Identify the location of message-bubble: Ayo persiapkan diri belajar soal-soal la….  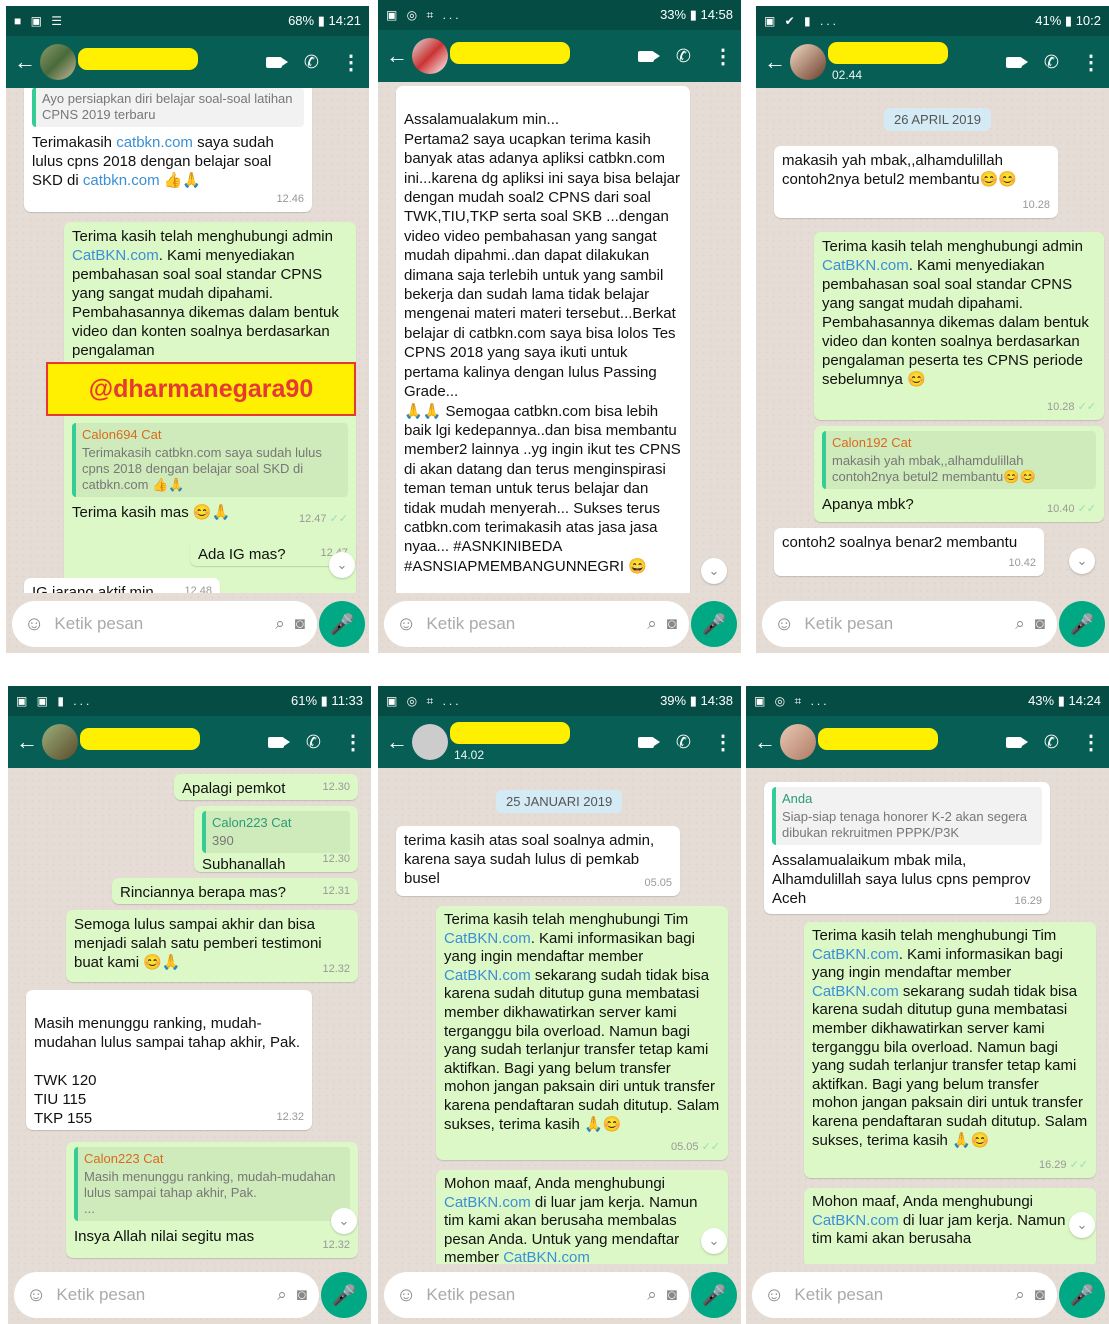
(168, 150).